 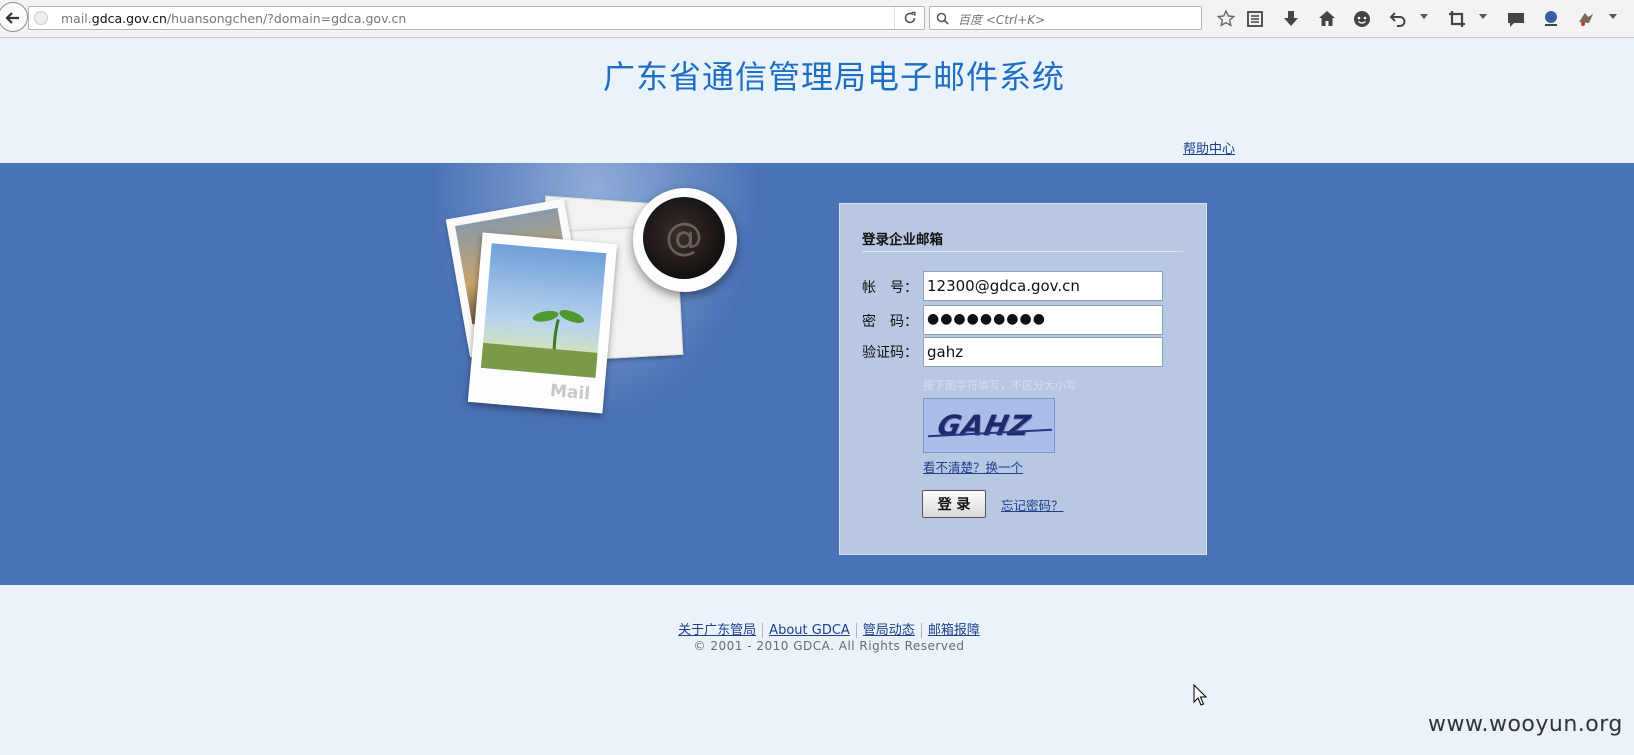 What do you see at coordinates (984, 425) in the screenshot?
I see `captcha-image-text: GAHZ` at bounding box center [984, 425].